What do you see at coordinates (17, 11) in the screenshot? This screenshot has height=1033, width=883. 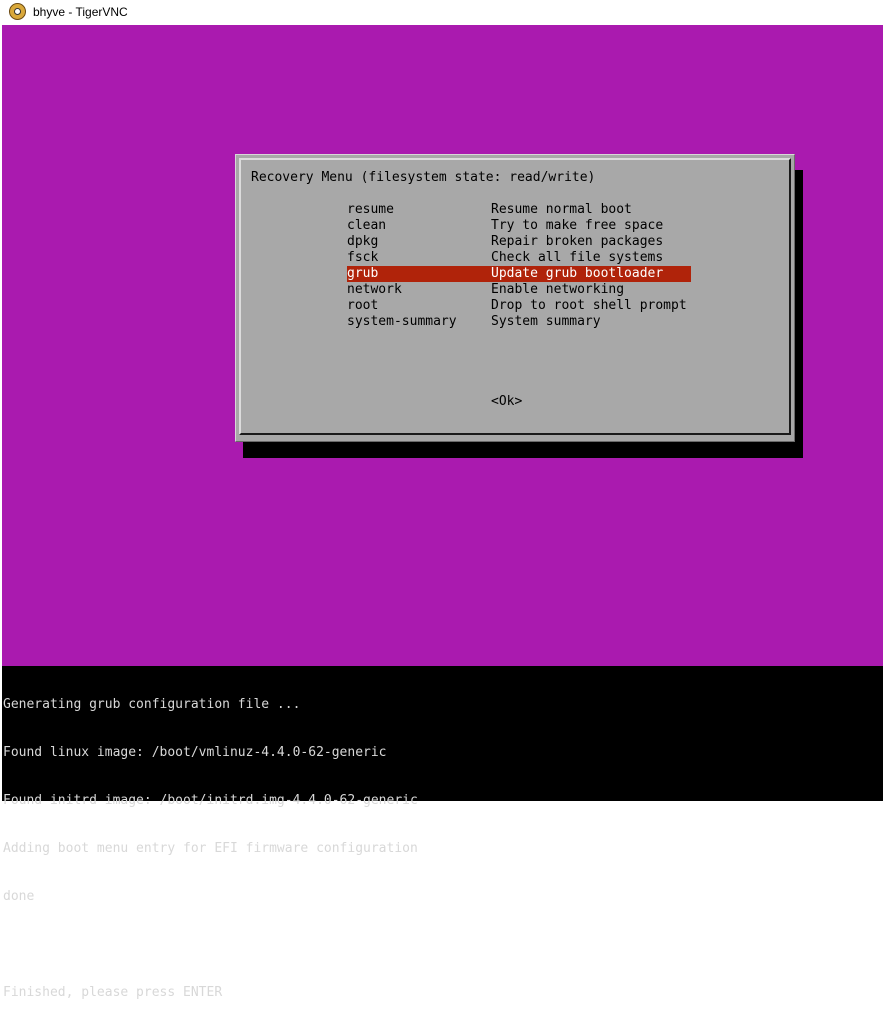 I see `tigervnc-icon` at bounding box center [17, 11].